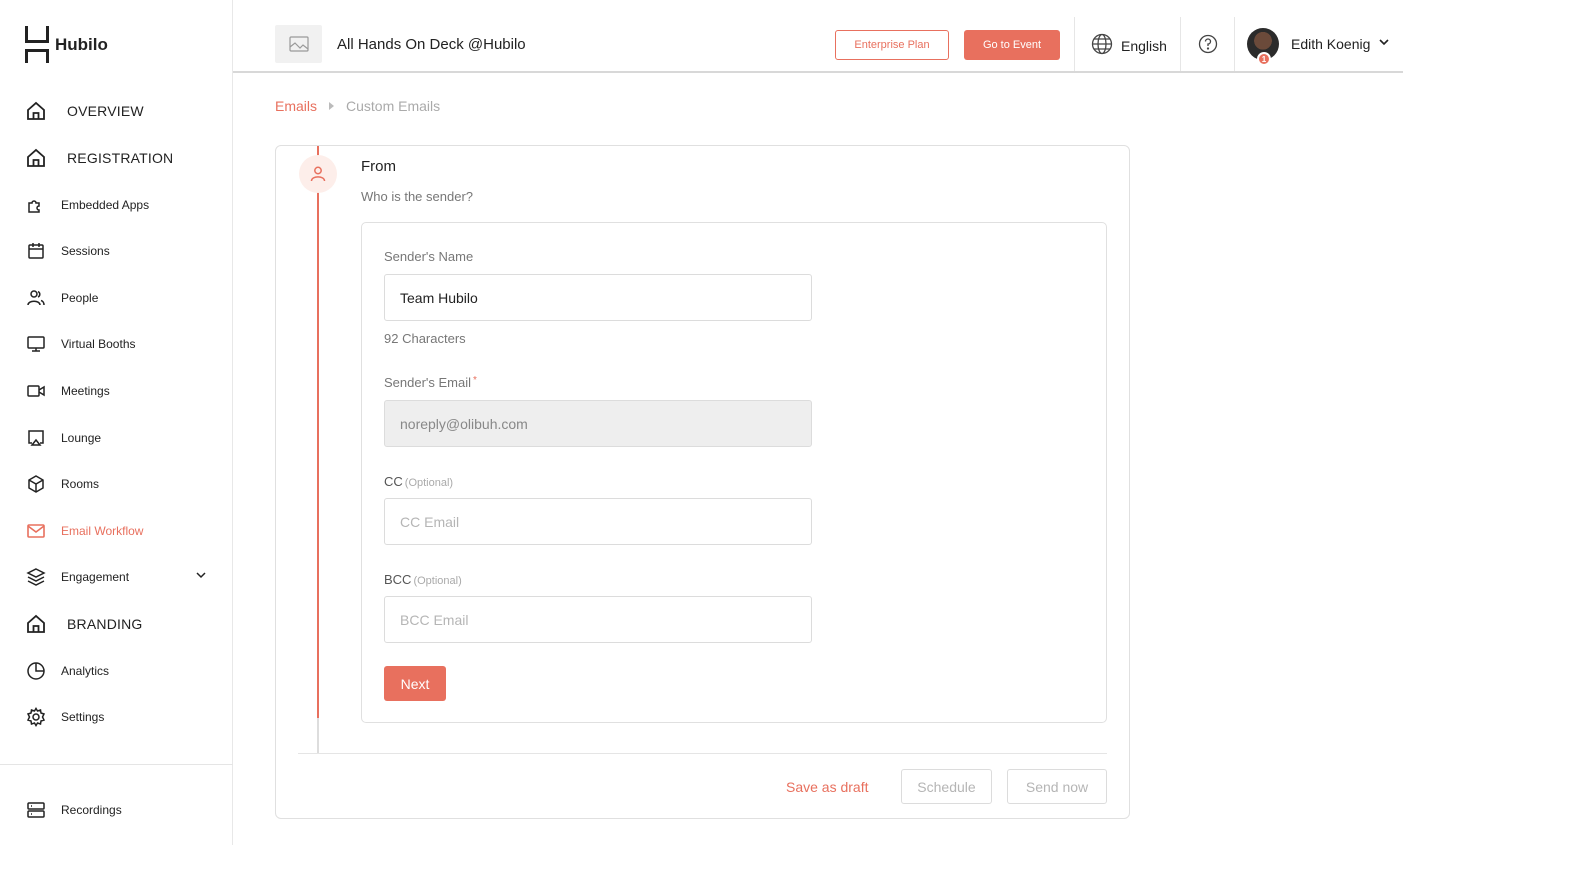 This screenshot has height=876, width=1570. I want to click on sidebar-item-label: Email Workflow, so click(102, 531).